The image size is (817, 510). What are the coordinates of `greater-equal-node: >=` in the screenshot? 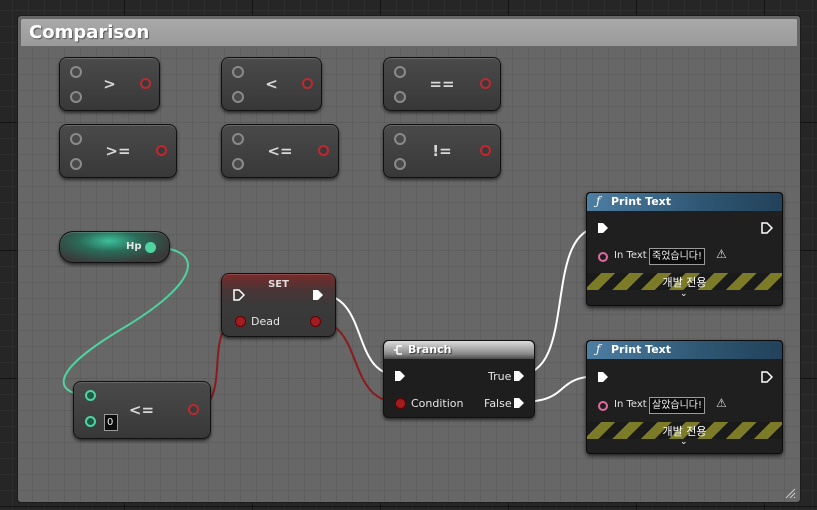 It's located at (118, 151).